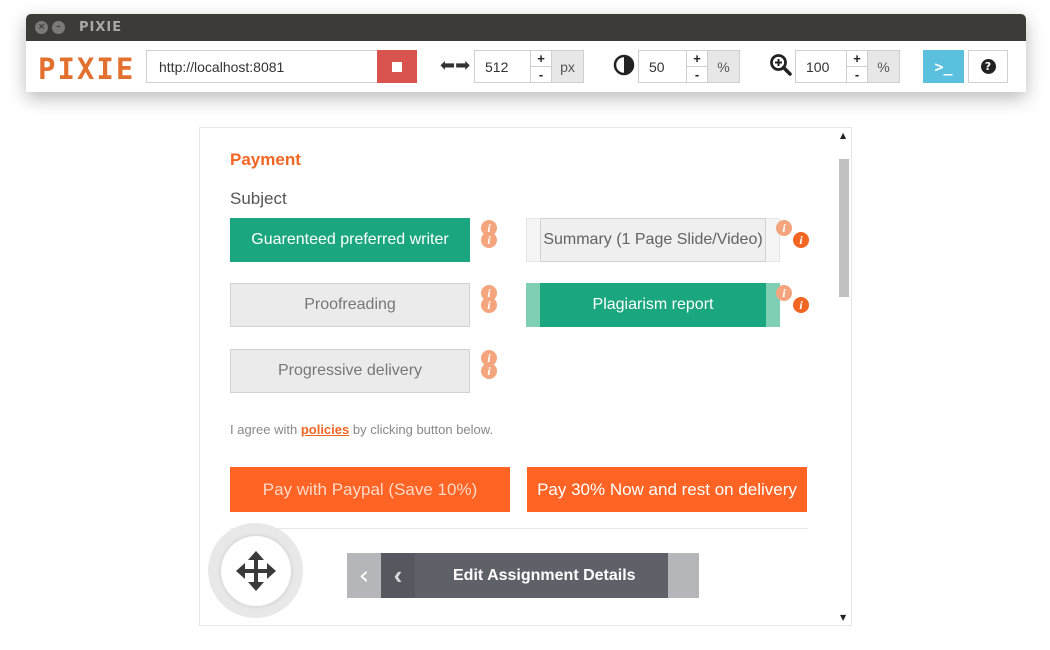  Describe the element at coordinates (58, 27) in the screenshot. I see `minimize-window-icon: –` at that location.